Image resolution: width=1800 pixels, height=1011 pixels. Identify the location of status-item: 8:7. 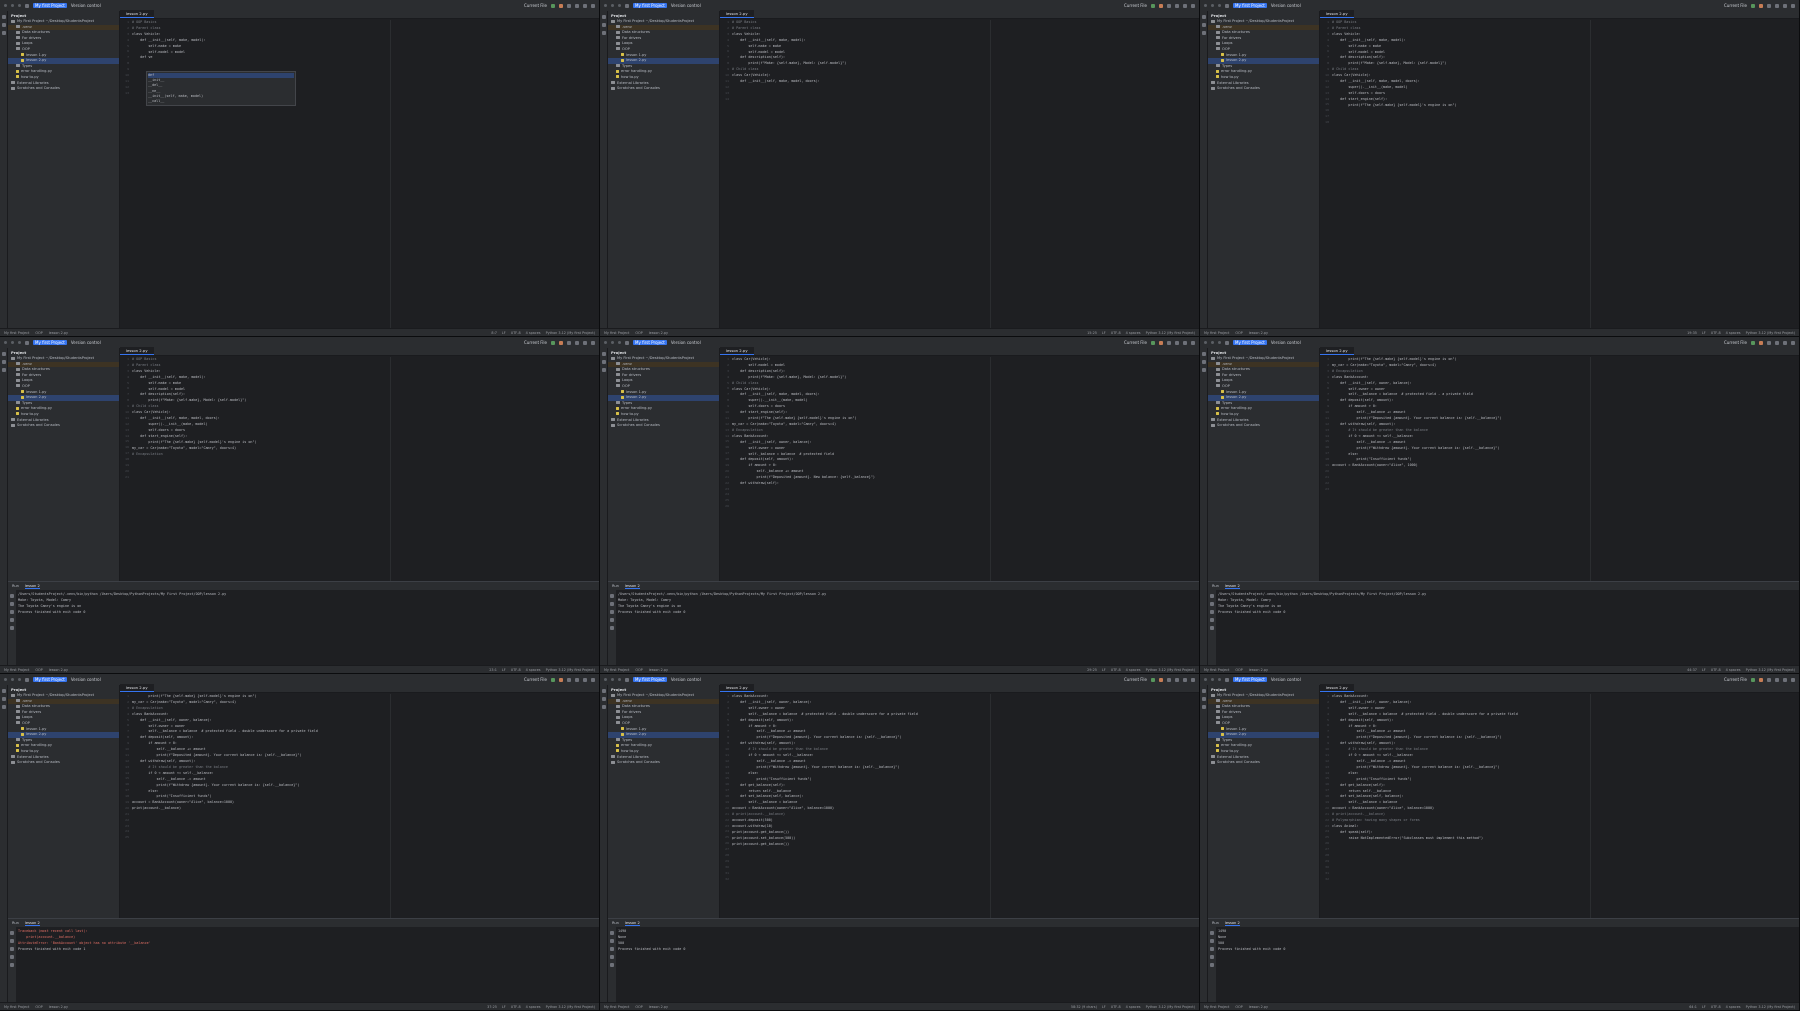
(493, 333).